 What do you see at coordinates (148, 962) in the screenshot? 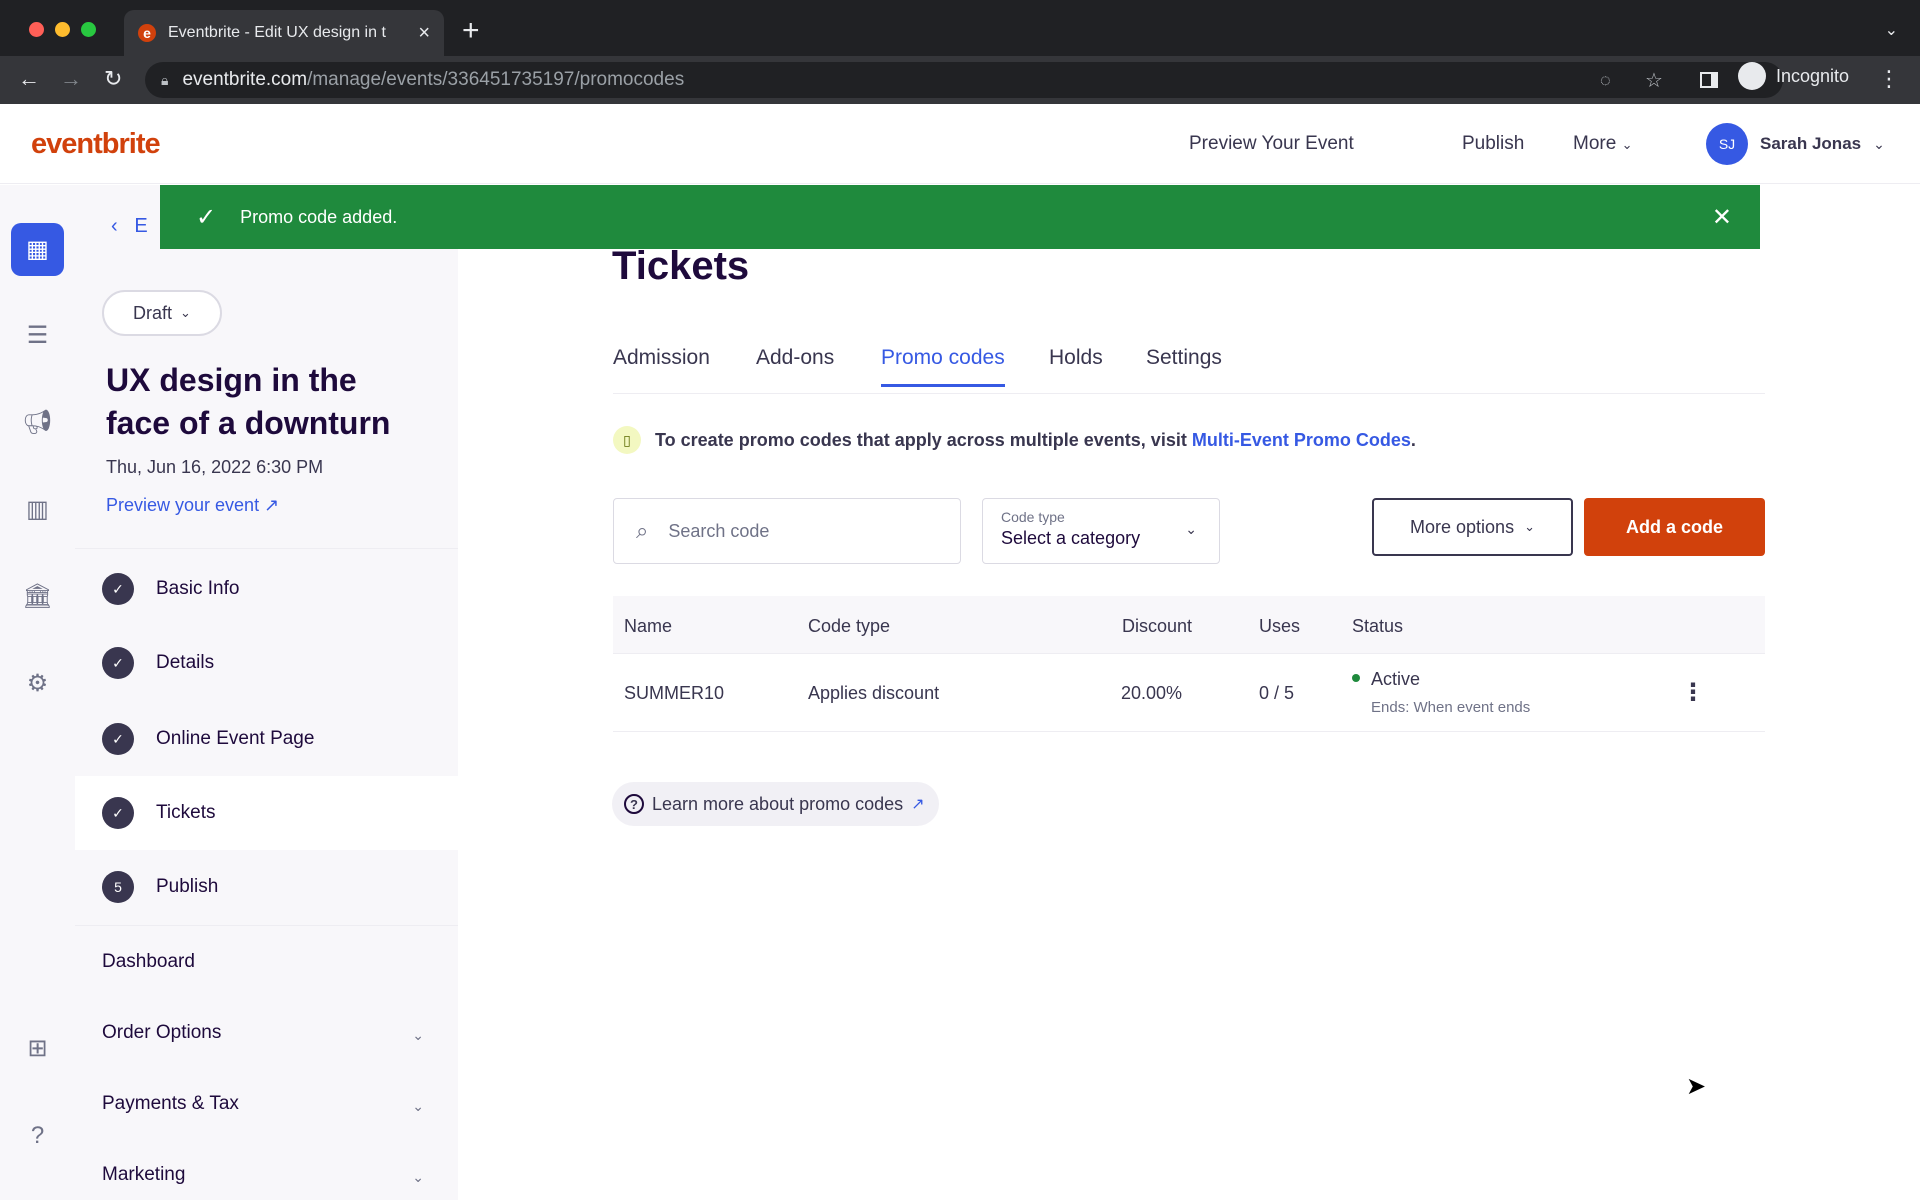
I see `sidebar-item-dashboard: Dashboard` at bounding box center [148, 962].